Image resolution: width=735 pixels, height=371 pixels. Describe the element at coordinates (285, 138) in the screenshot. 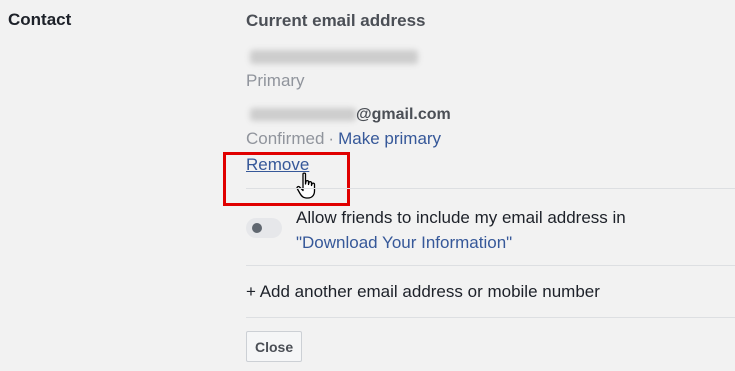

I see `confirmed-label: Confirmed` at that location.